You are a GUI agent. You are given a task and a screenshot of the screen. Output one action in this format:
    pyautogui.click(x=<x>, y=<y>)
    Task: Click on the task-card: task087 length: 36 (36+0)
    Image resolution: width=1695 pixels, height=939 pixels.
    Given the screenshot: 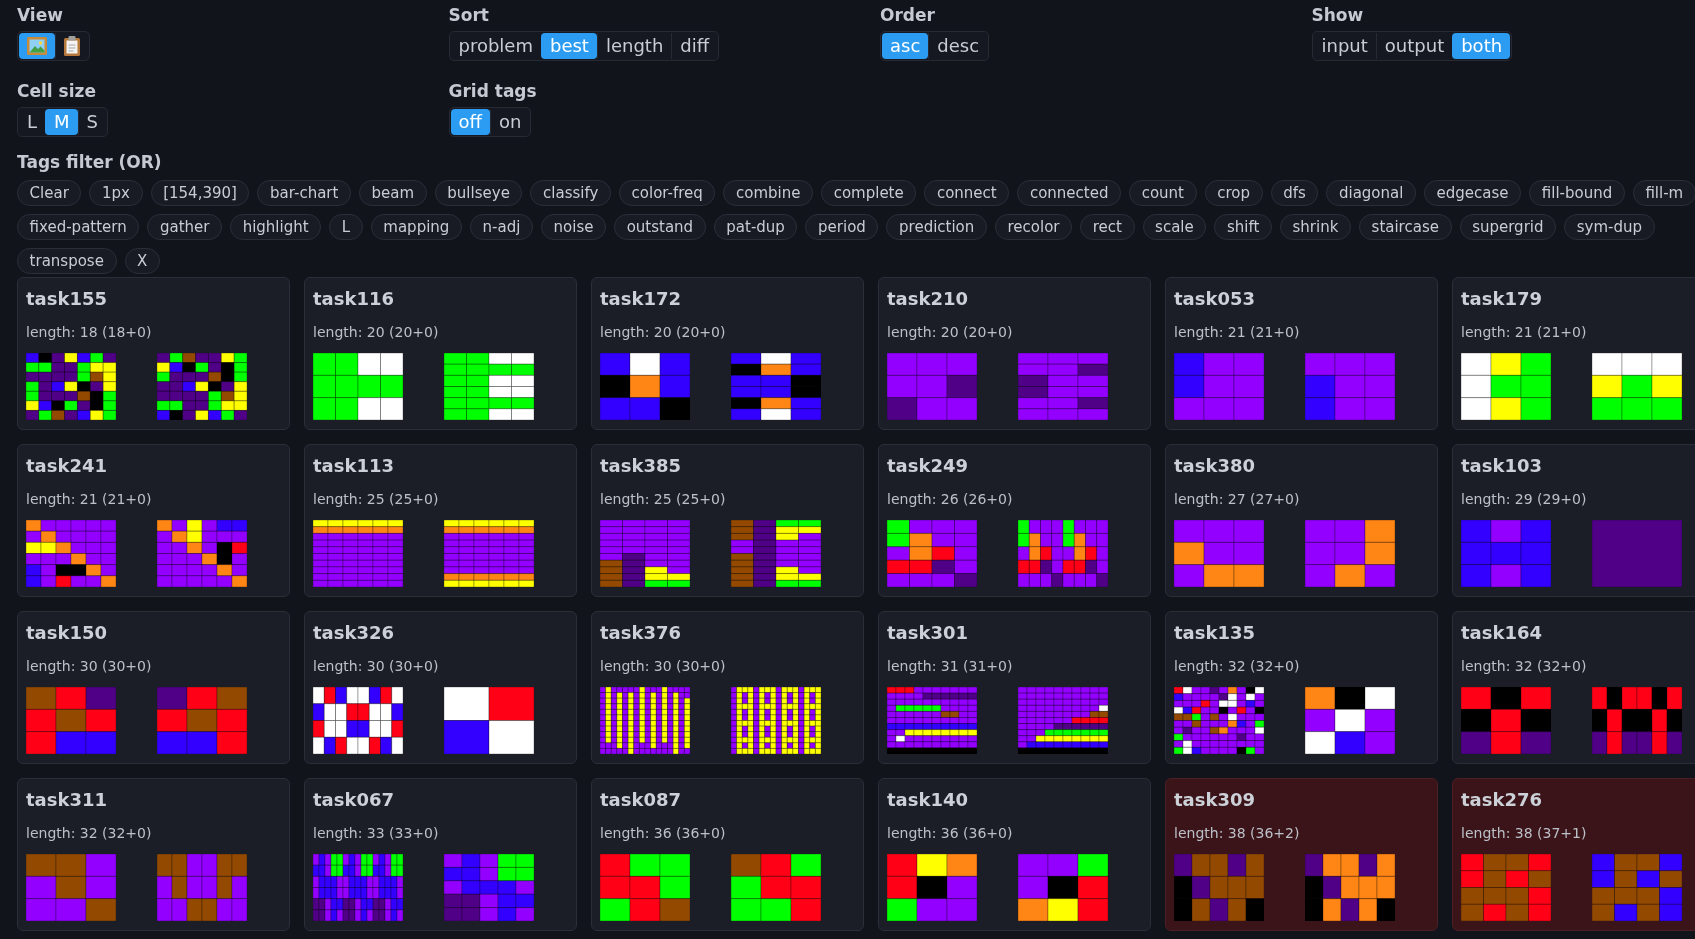 What is the action you would take?
    pyautogui.click(x=727, y=854)
    